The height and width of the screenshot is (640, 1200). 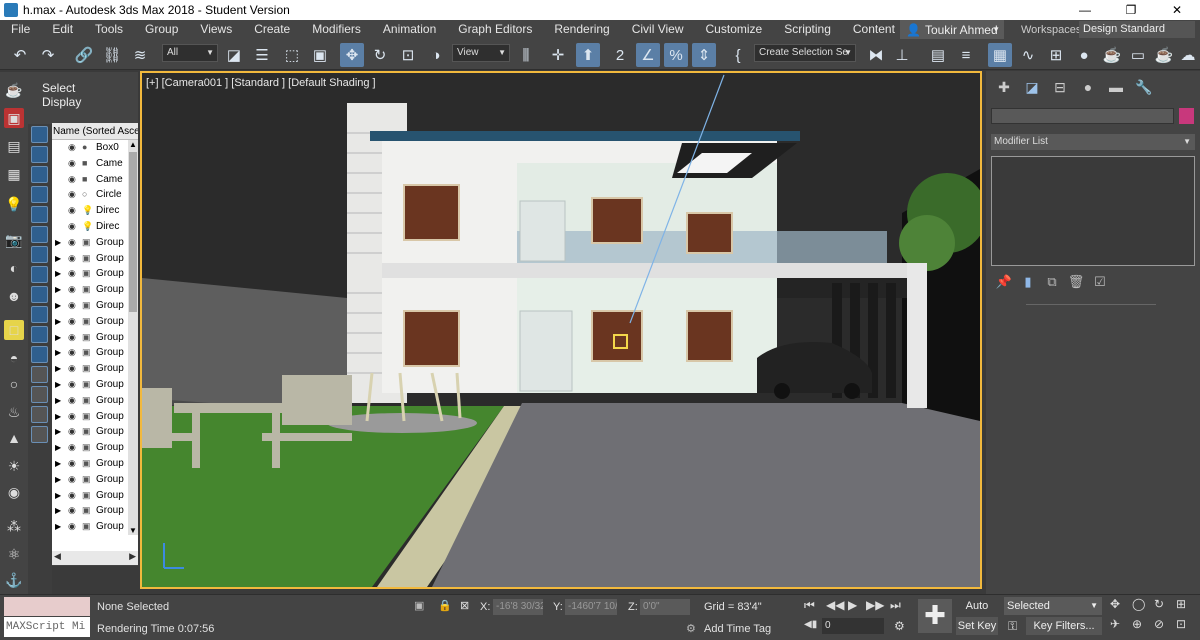 I want to click on box-primitive-icon: □, so click(x=14, y=330).